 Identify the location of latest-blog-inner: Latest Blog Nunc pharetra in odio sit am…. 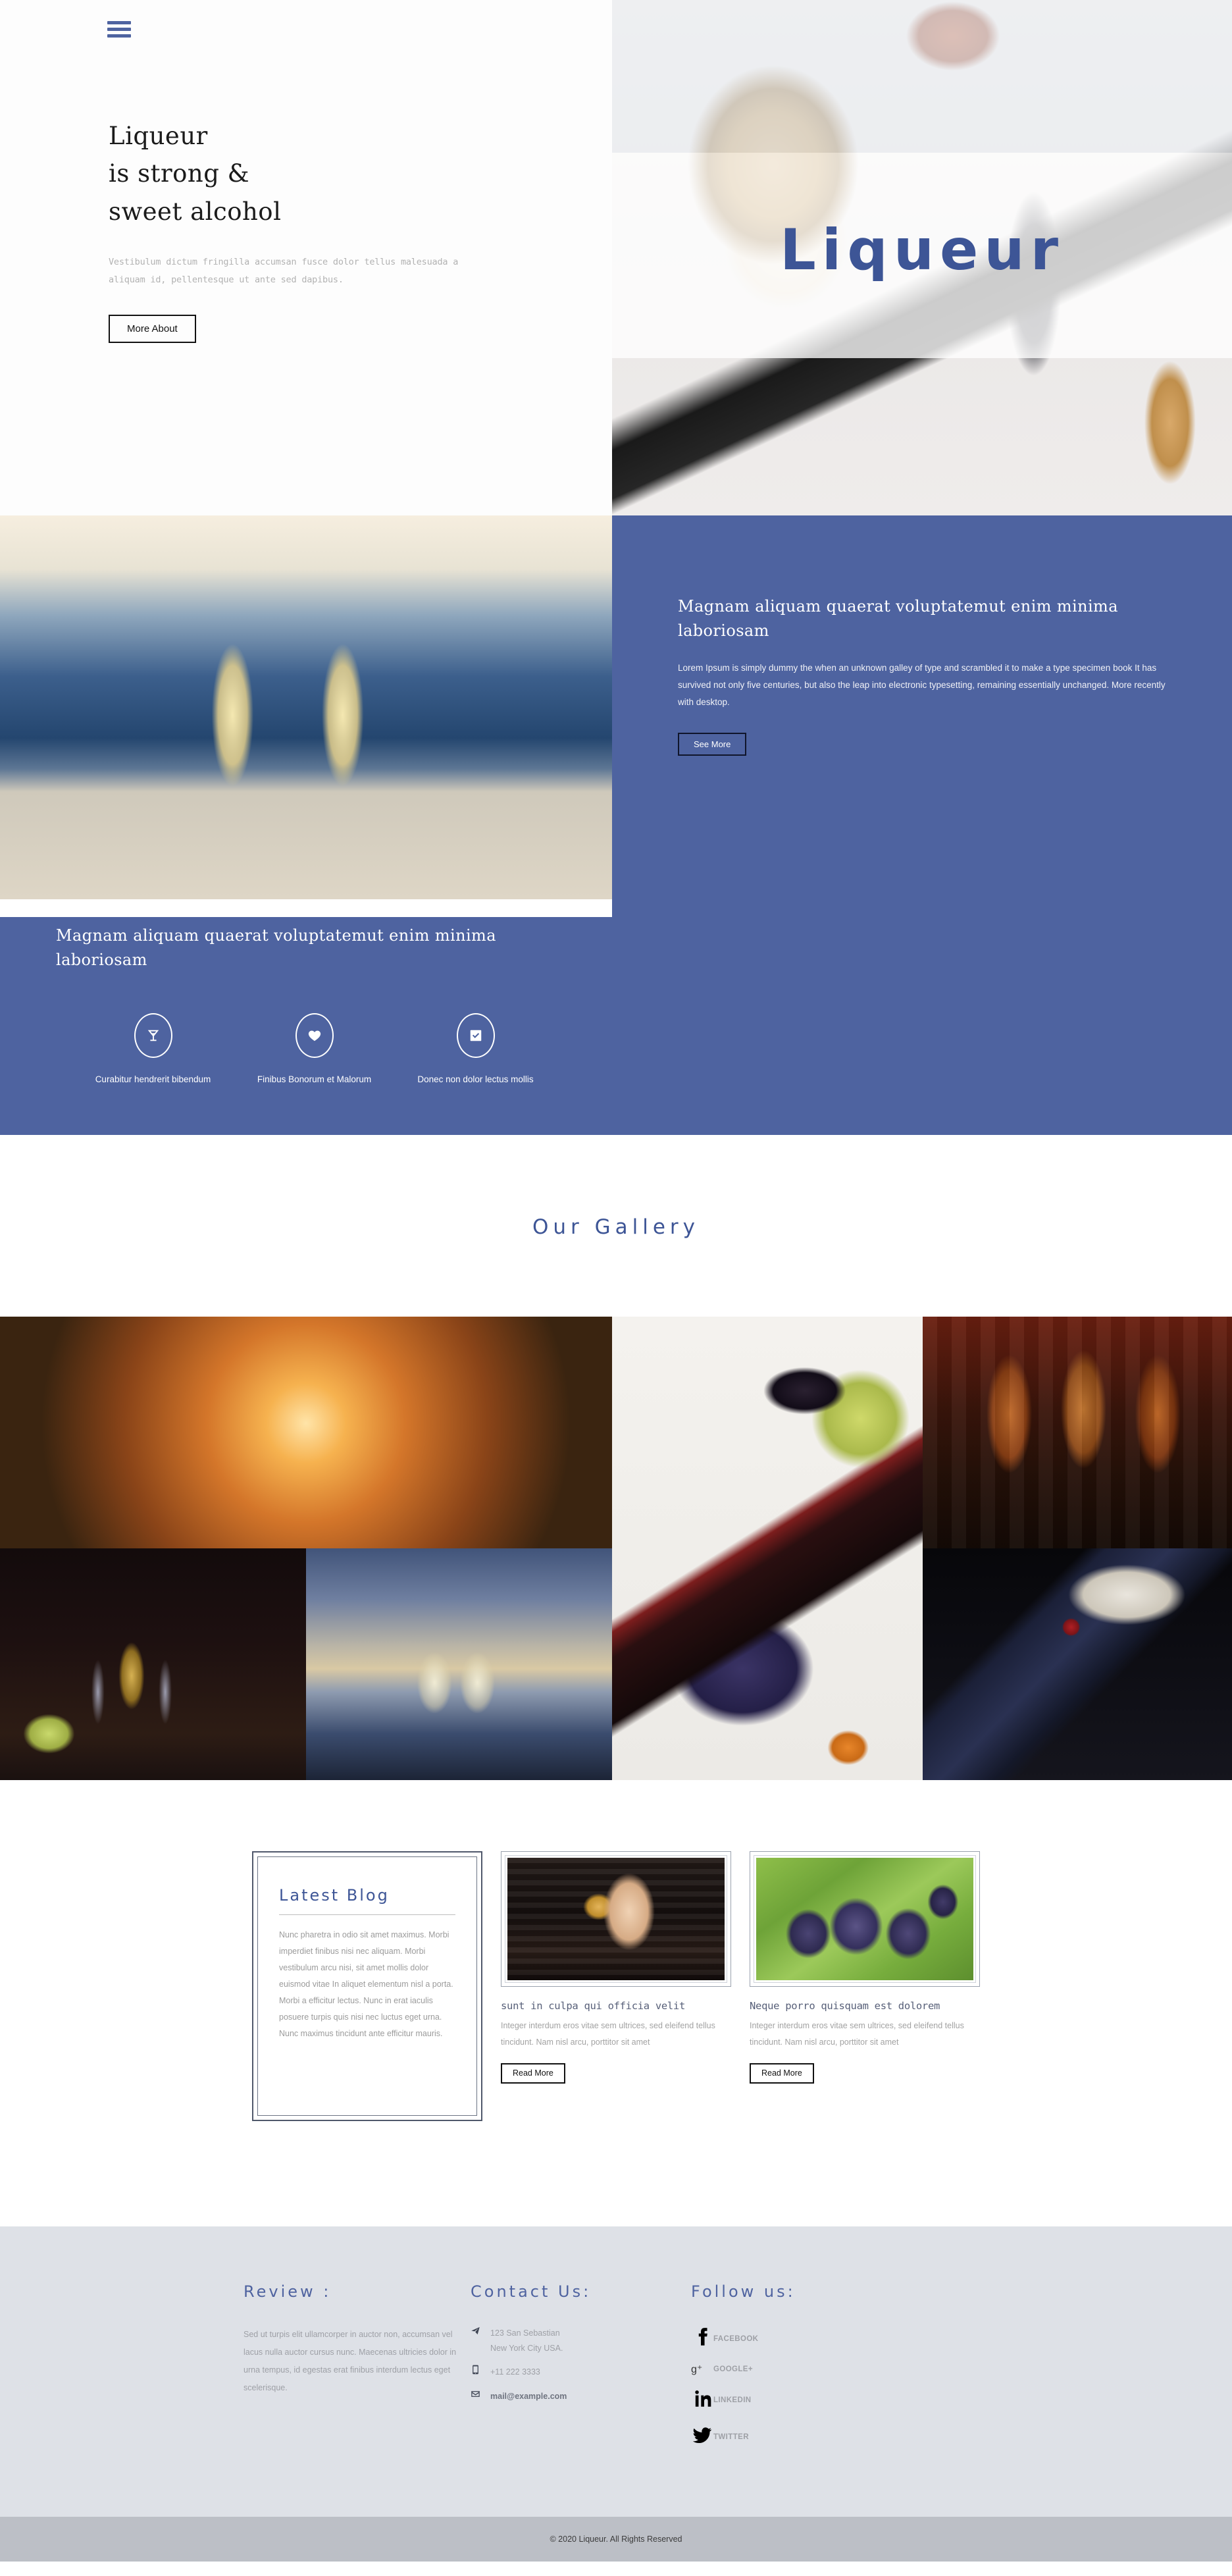
(367, 1986).